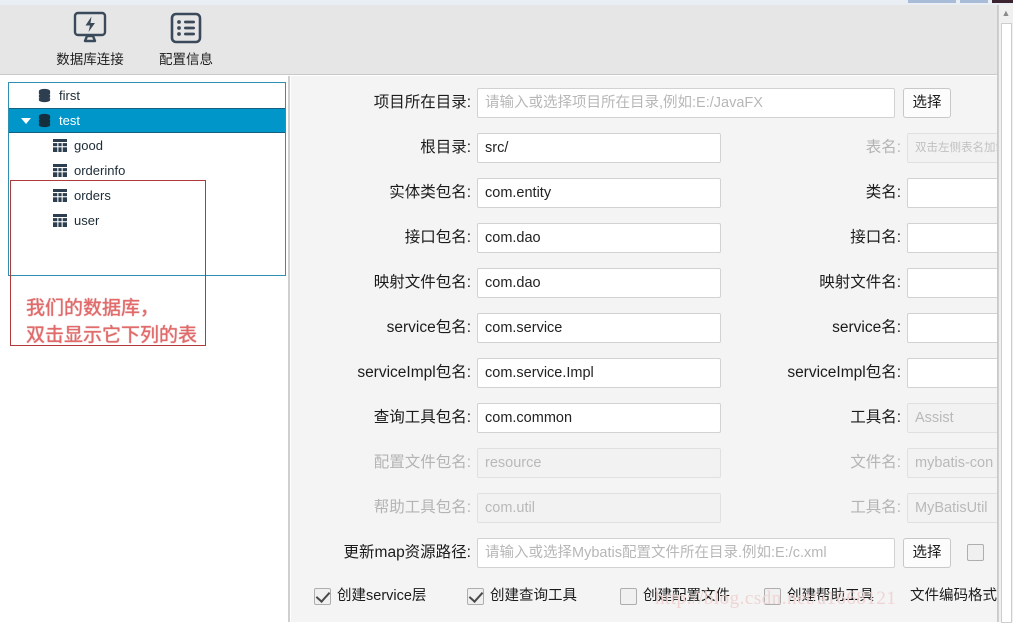 Image resolution: width=1013 pixels, height=623 pixels. Describe the element at coordinates (445, 147) in the screenshot. I see `label-root-dir: 根目录:` at that location.